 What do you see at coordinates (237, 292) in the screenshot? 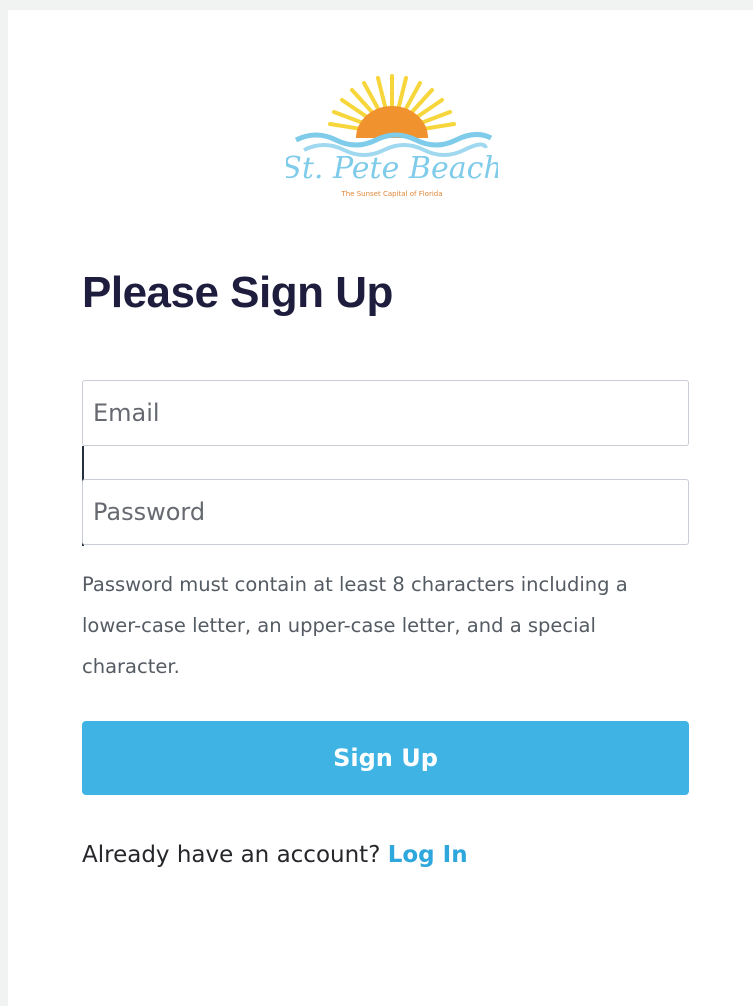
I see `page-title: Please Sign Up` at bounding box center [237, 292].